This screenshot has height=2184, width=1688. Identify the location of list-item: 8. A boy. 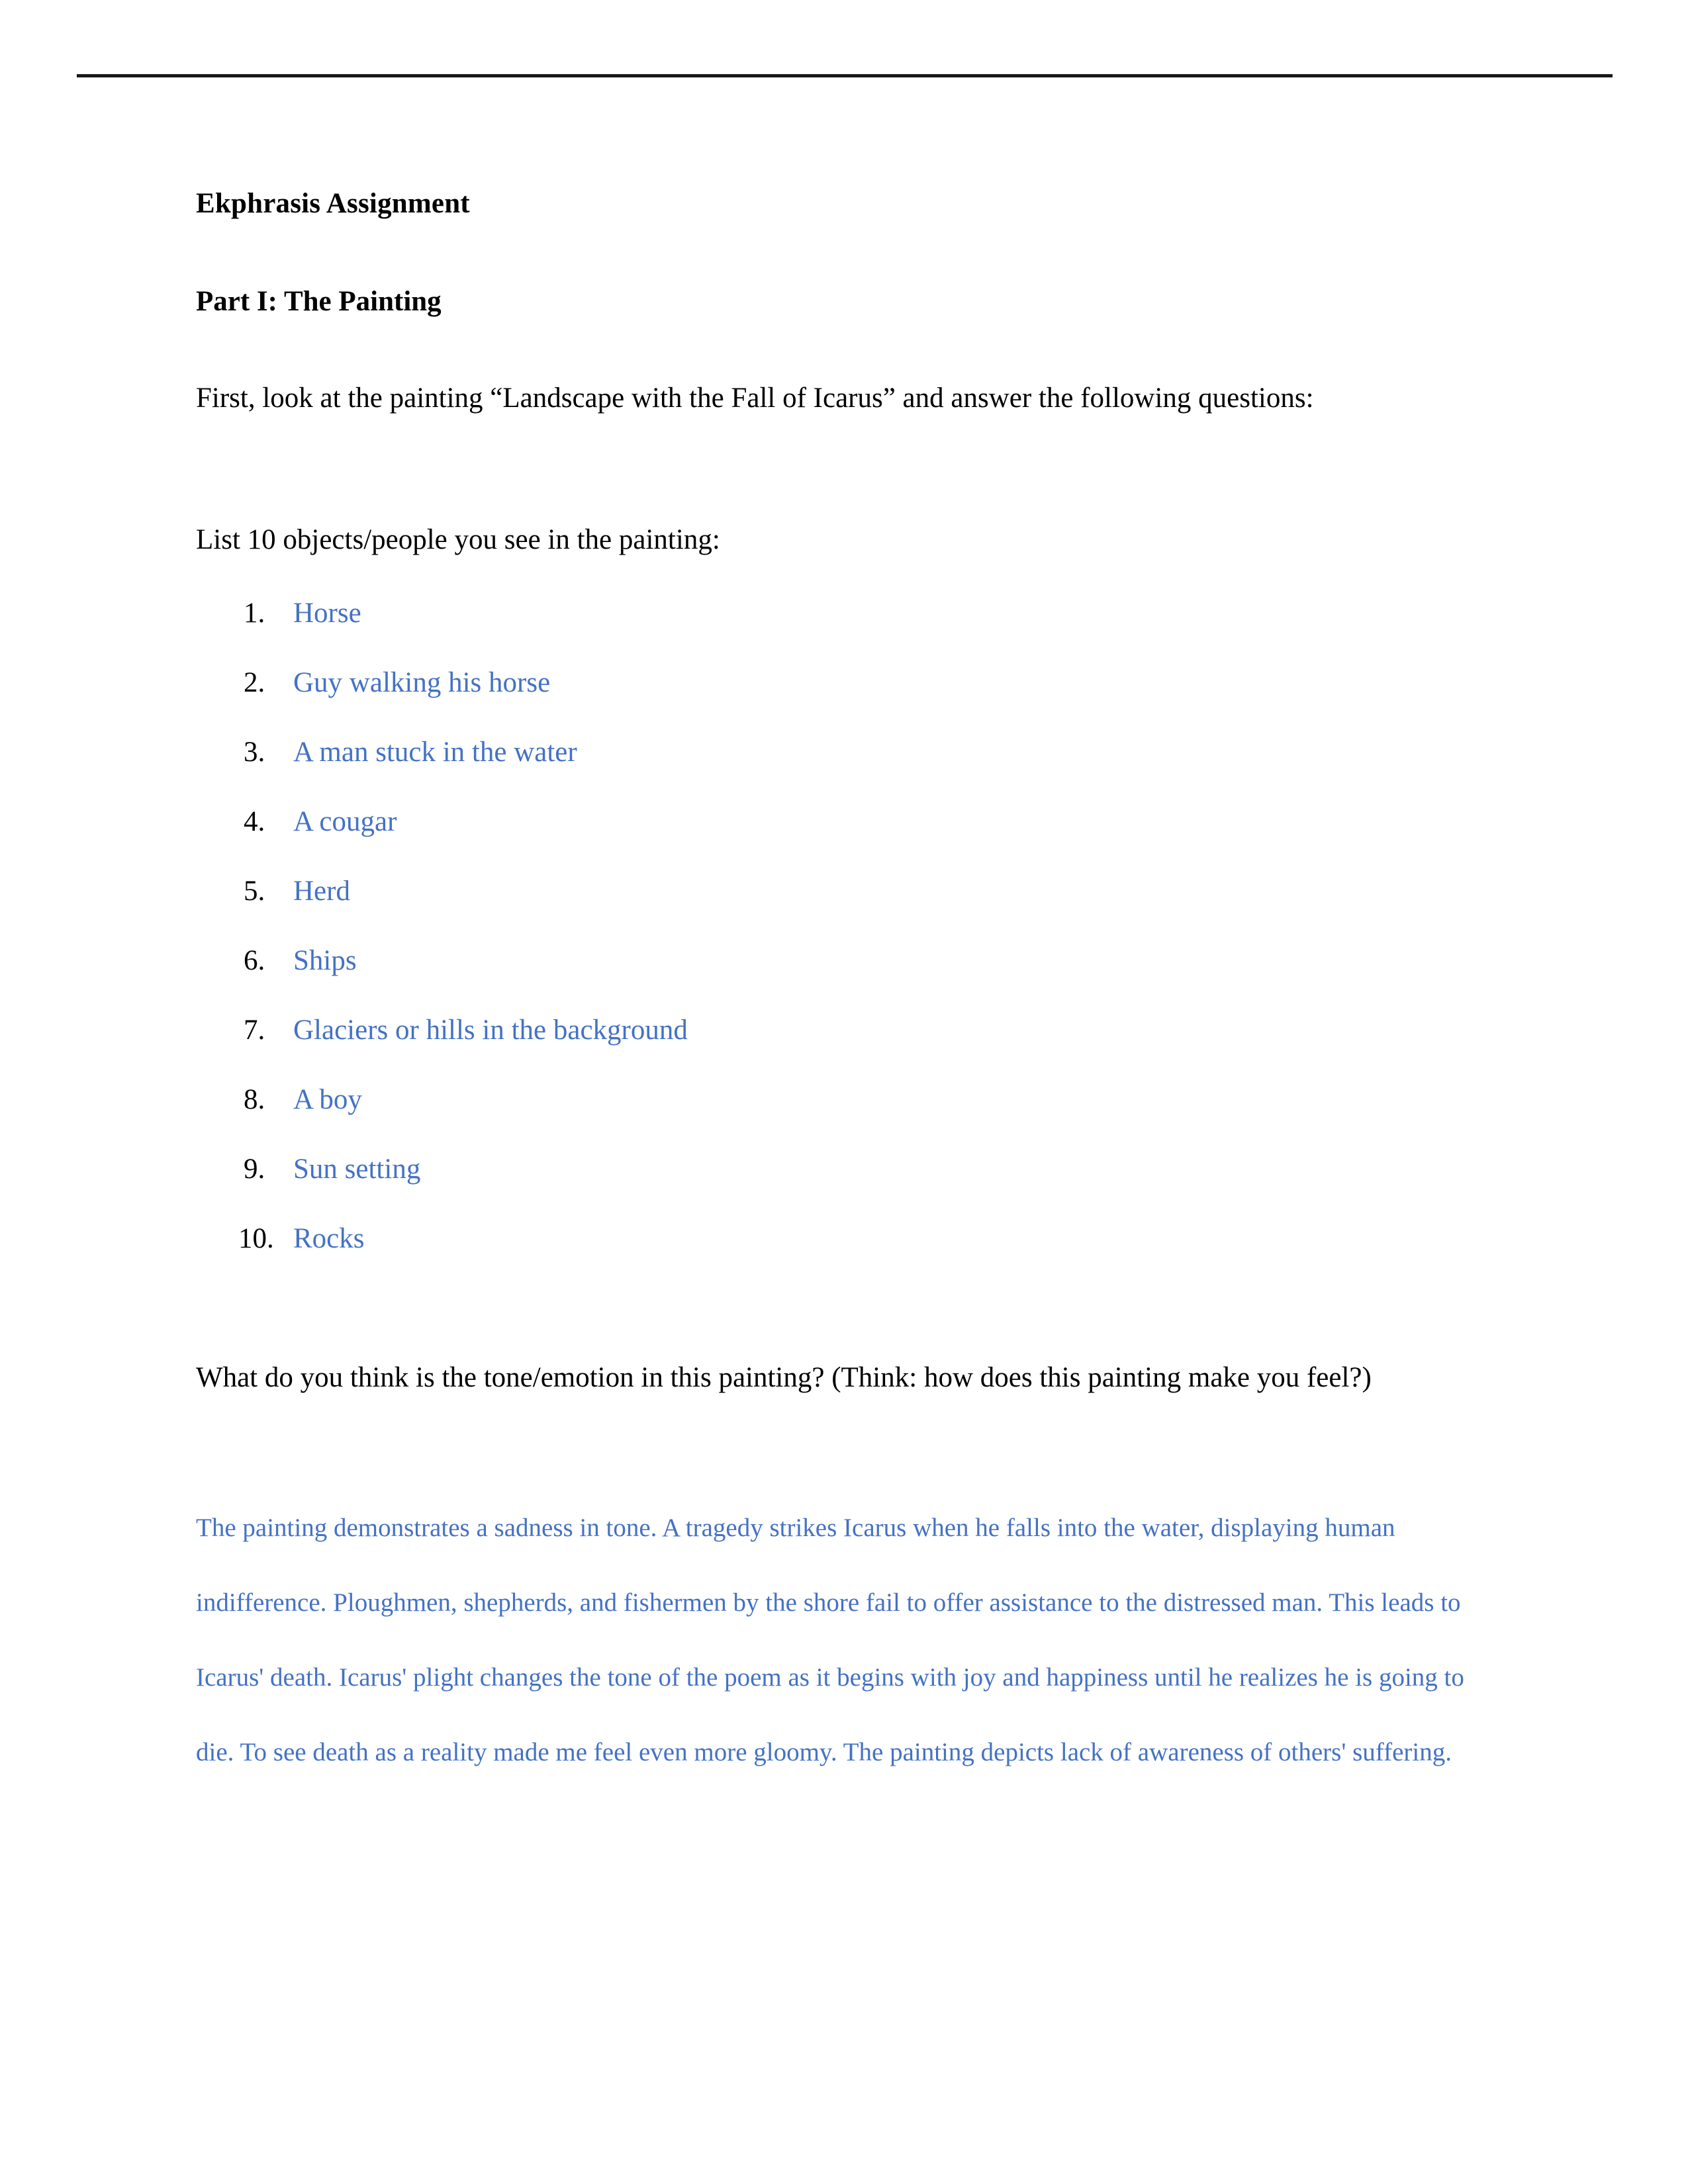
(825, 1118).